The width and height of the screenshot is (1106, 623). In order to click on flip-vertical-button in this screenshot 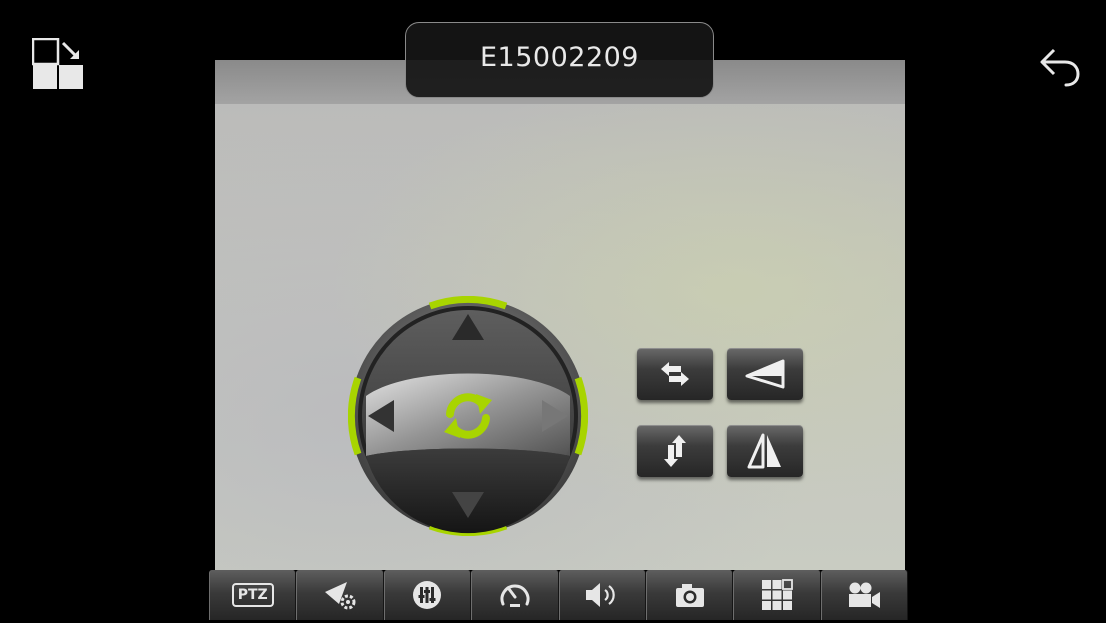, I will do `click(675, 451)`.